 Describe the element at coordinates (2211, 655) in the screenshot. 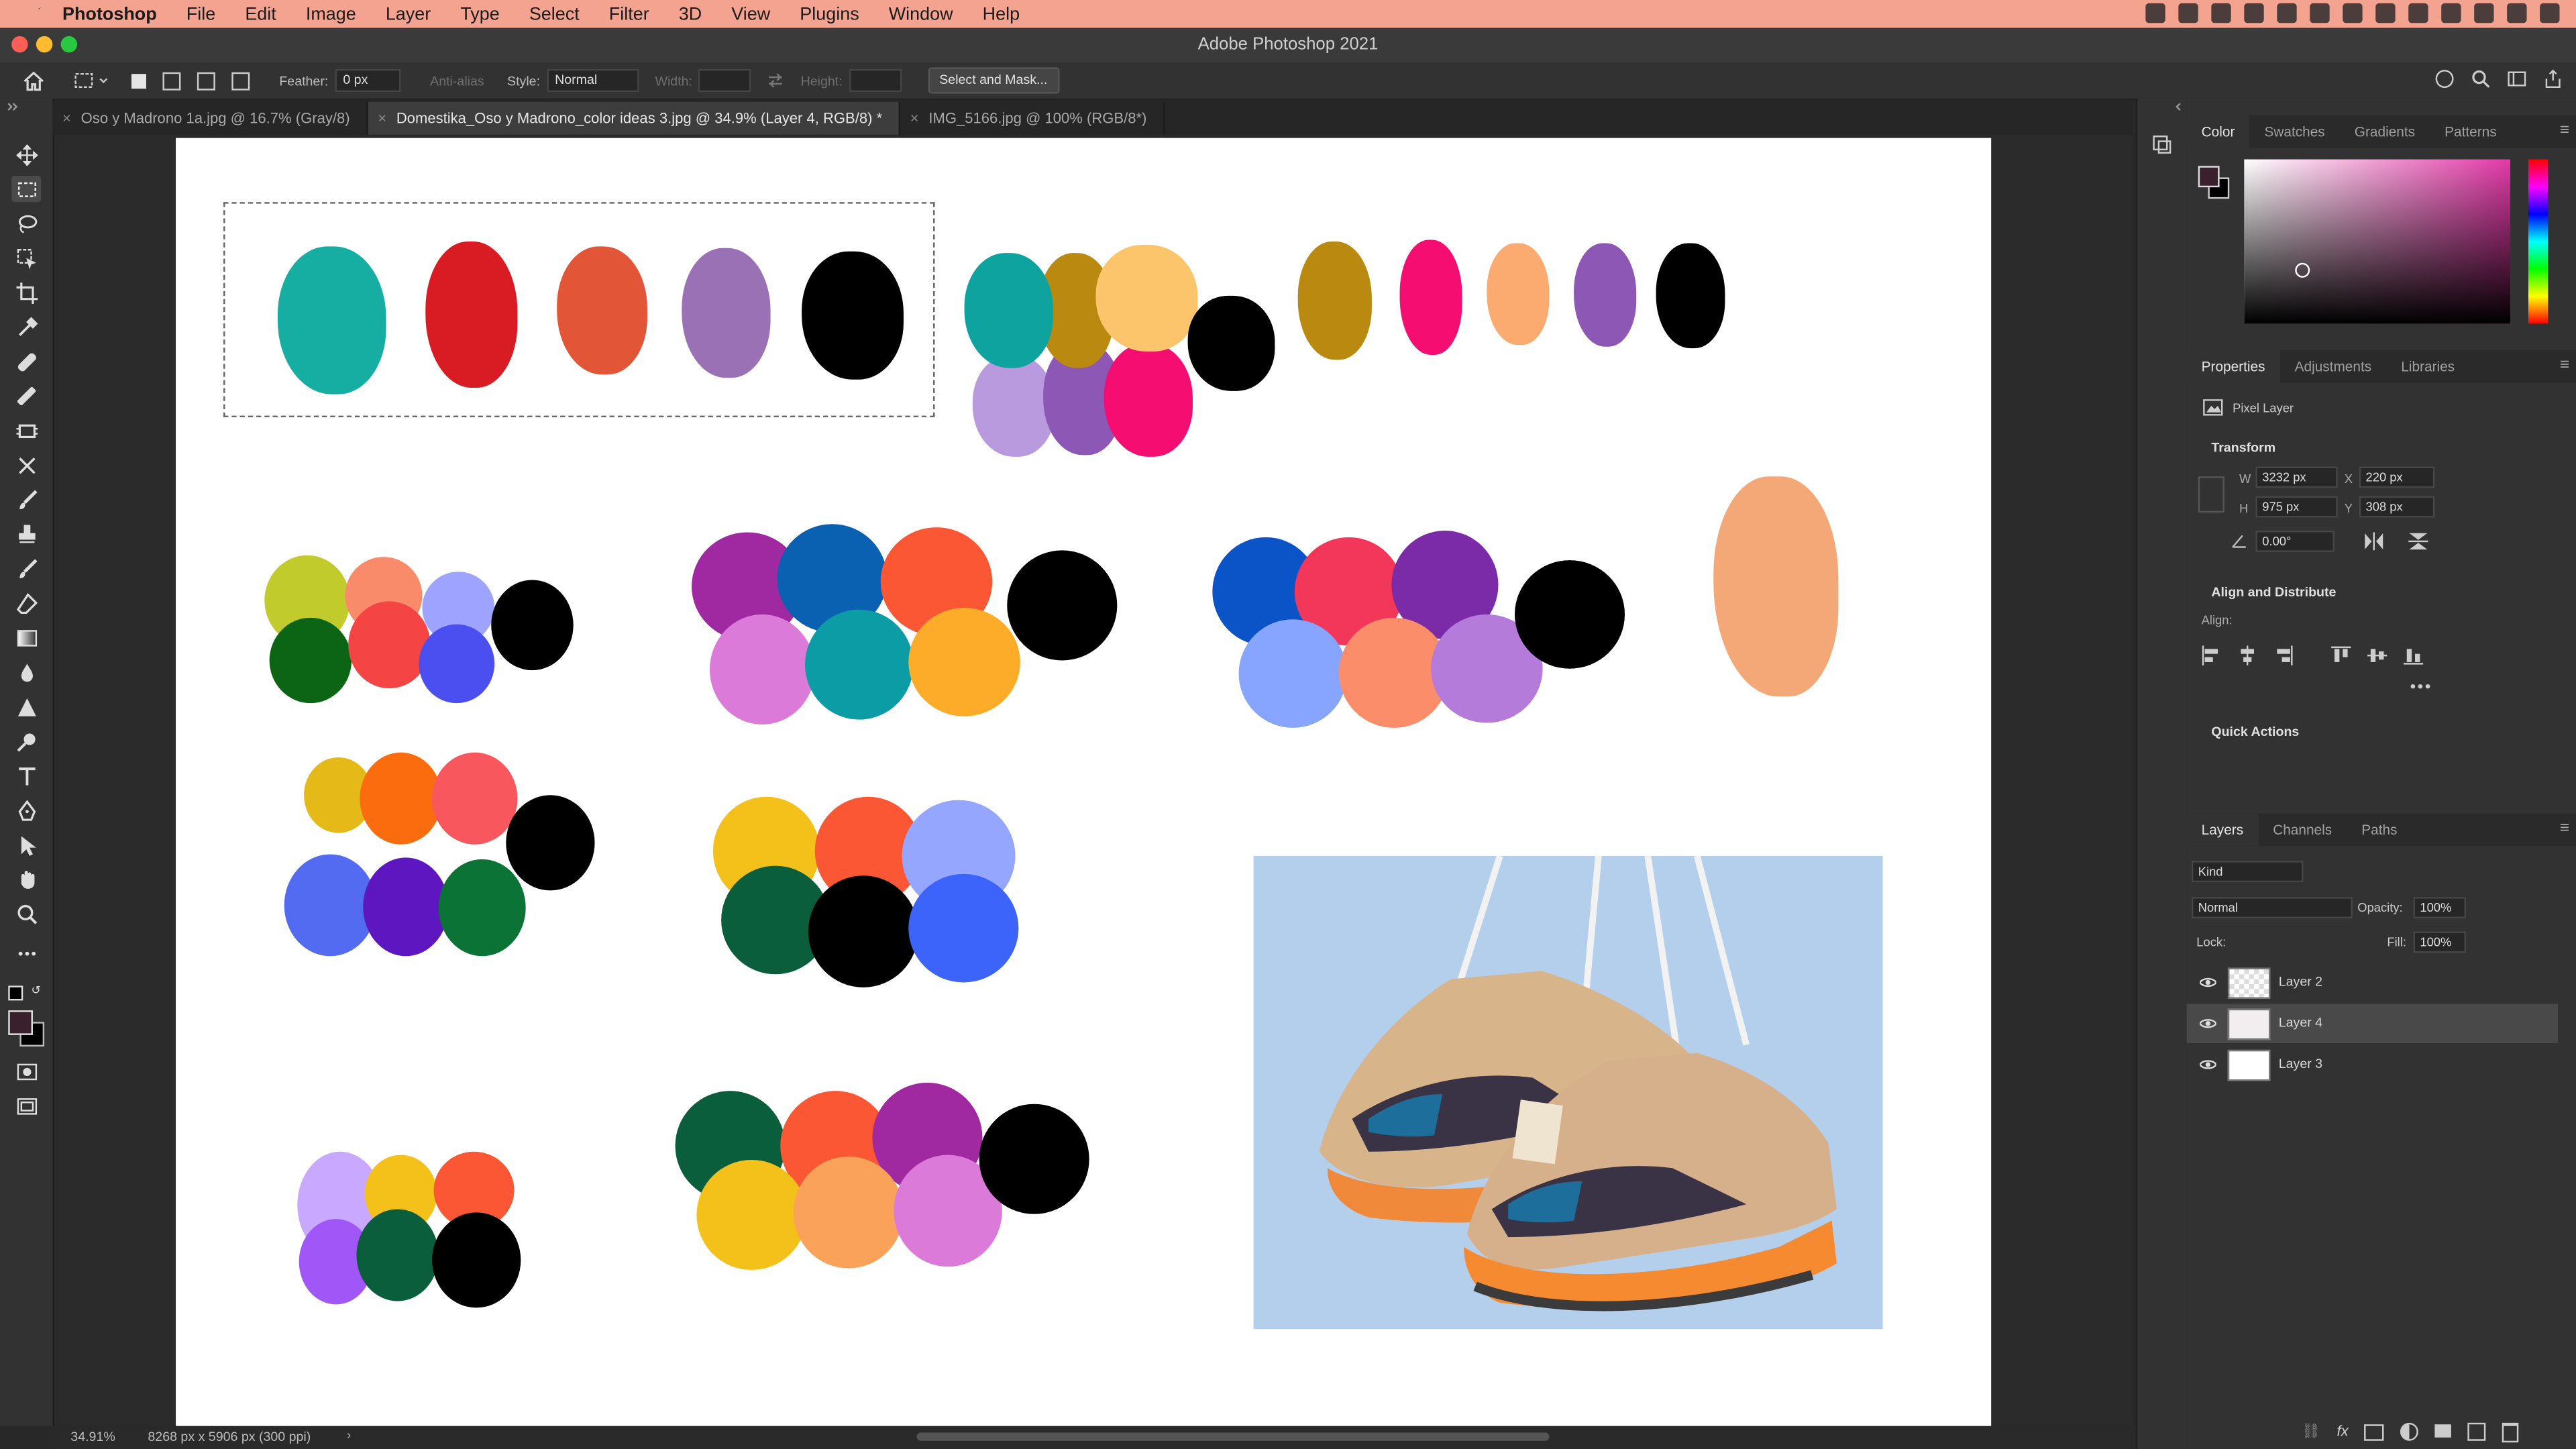

I see `align-left-icon` at that location.